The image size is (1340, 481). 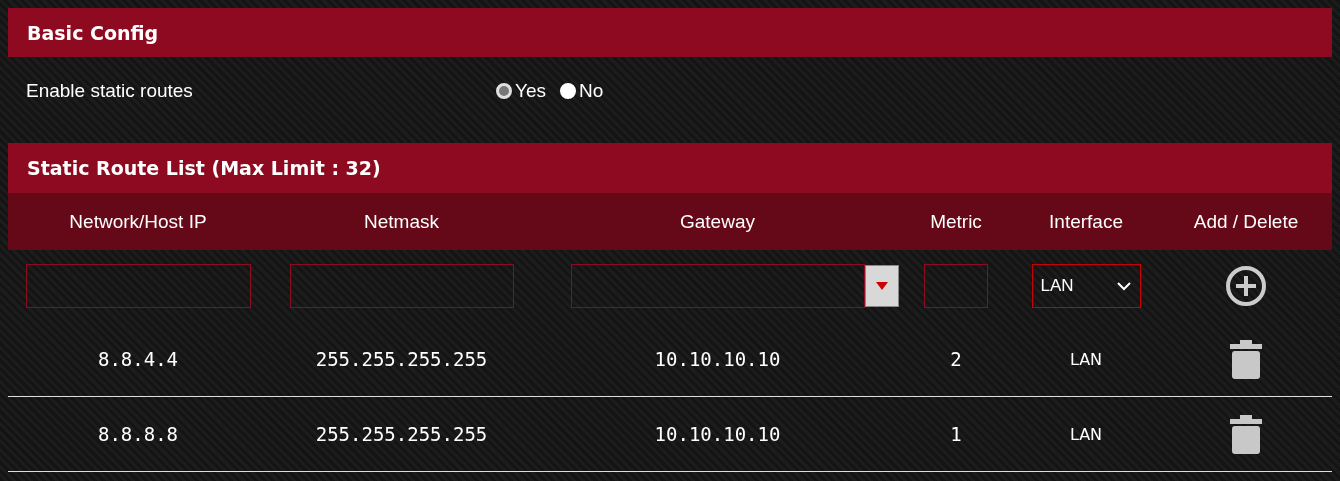 What do you see at coordinates (1086, 221) in the screenshot?
I see `column-header: Interface` at bounding box center [1086, 221].